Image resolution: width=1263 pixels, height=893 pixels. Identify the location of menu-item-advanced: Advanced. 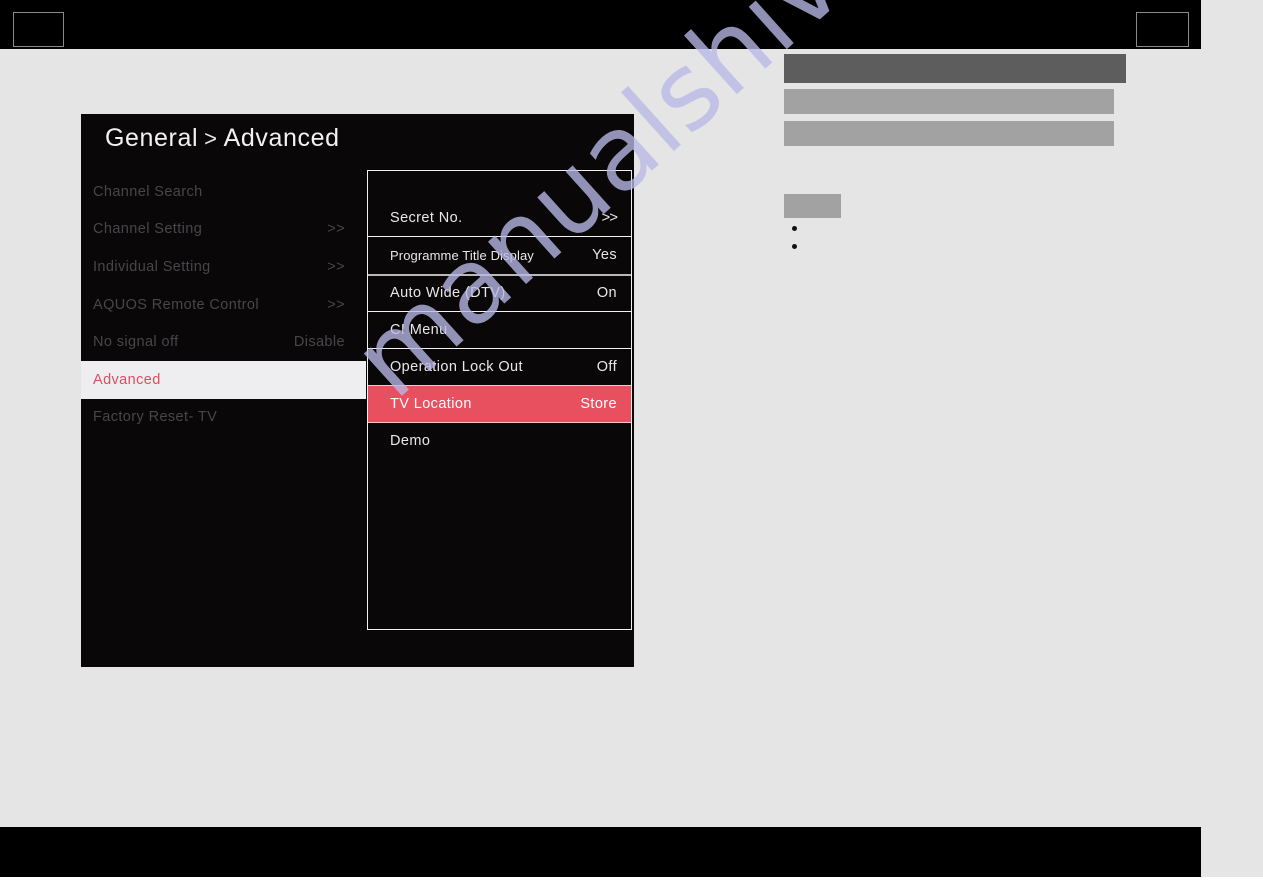
(223, 379).